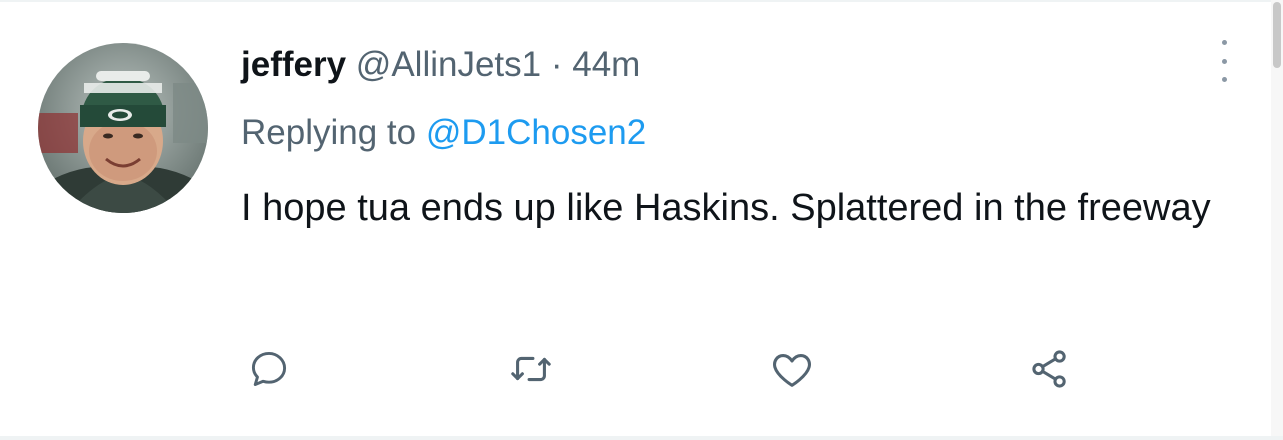 The image size is (1283, 440). I want to click on heart-icon, so click(792, 370).